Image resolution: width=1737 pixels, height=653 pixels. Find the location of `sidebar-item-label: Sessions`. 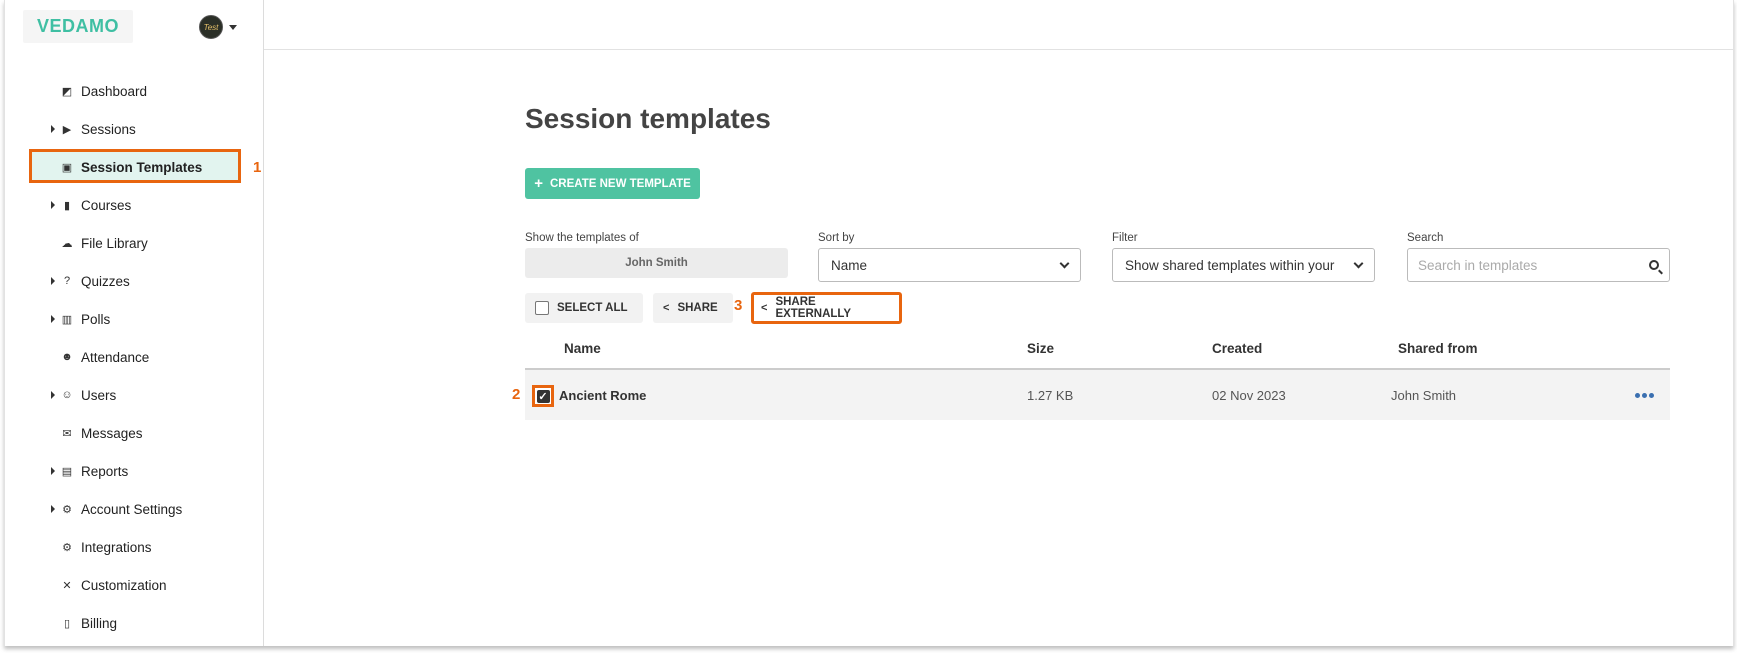

sidebar-item-label: Sessions is located at coordinates (108, 129).